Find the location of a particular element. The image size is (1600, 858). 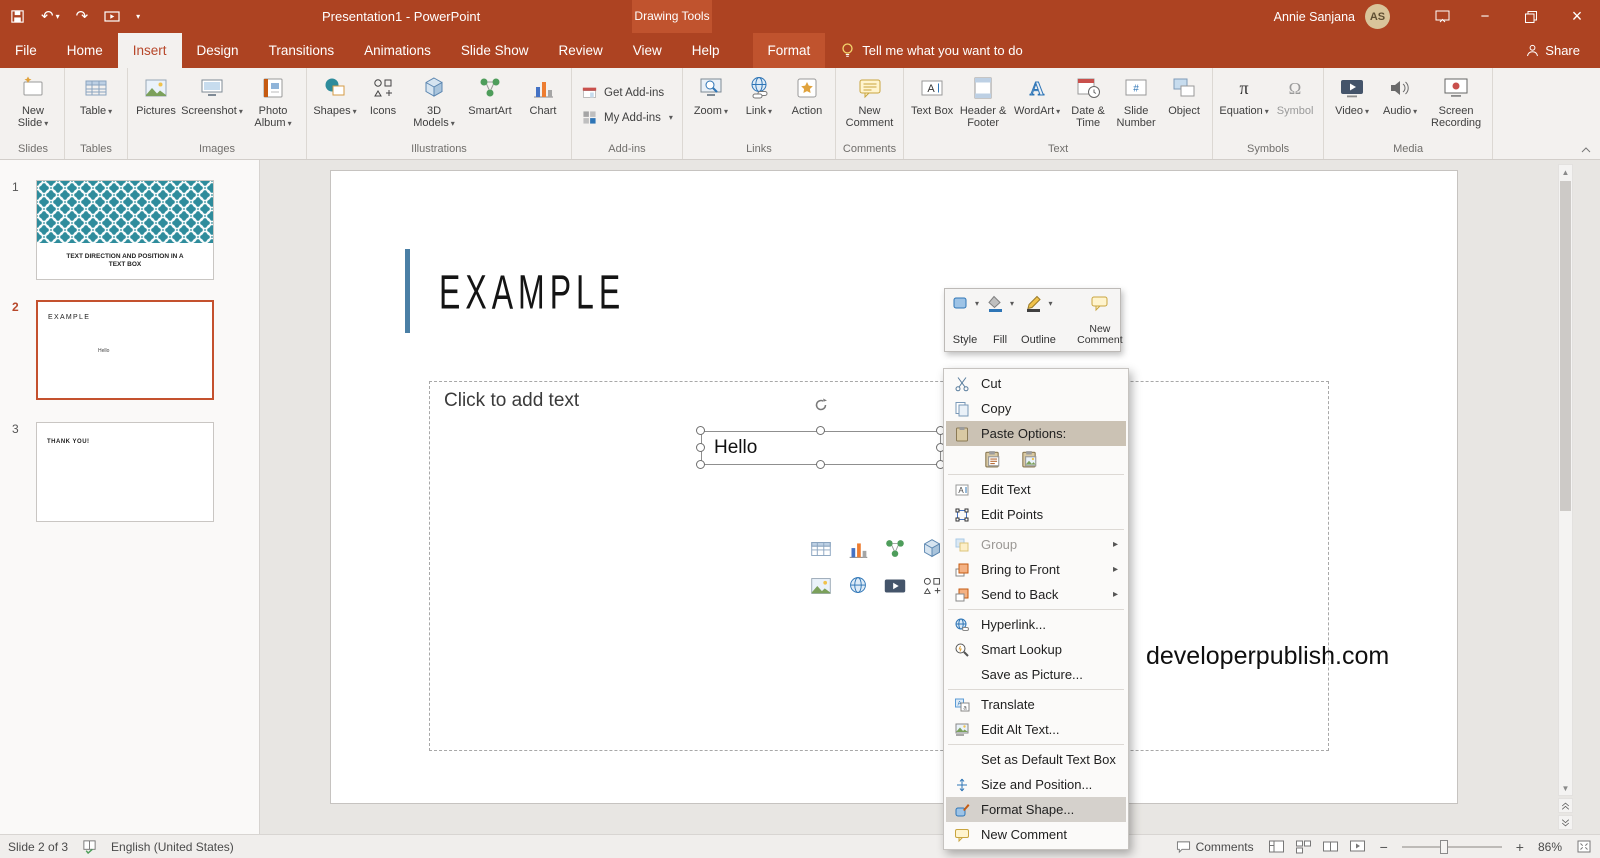

menu-item-send-to-back: Send to Back ▸ is located at coordinates (1036, 594).